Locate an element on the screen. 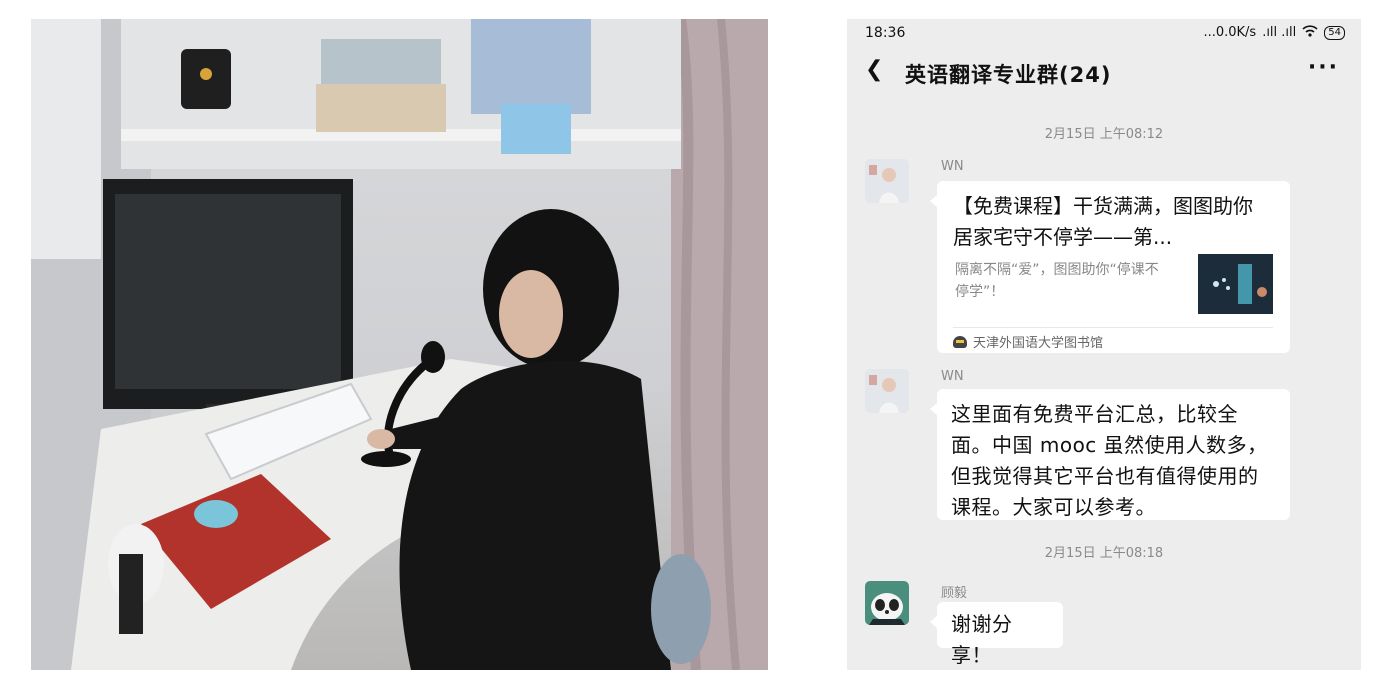  card-source: 天津外国语大学图书馆 is located at coordinates (1028, 341).